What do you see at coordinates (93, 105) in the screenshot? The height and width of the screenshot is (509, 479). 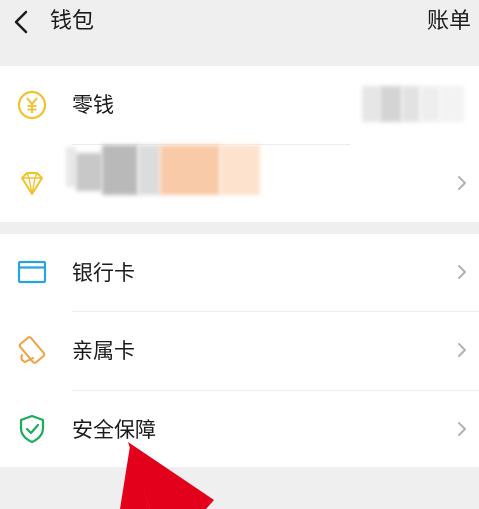 I see `list-item-label: 零钱` at bounding box center [93, 105].